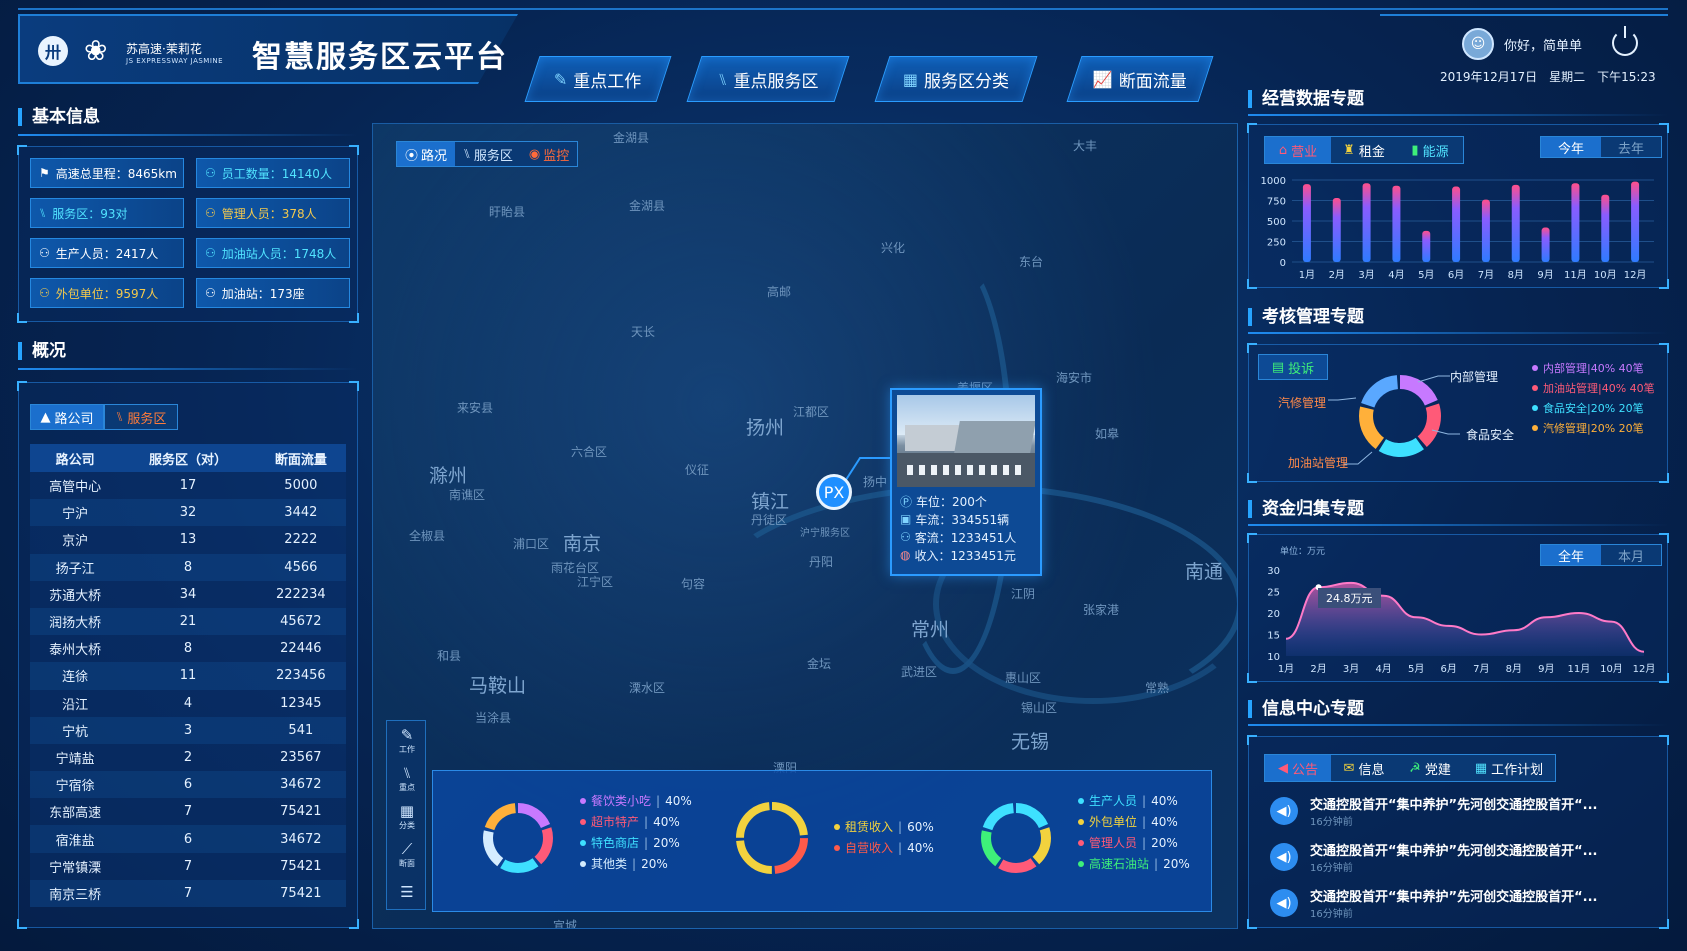  I want to click on funds-unit: 单位：万元, so click(1303, 552).